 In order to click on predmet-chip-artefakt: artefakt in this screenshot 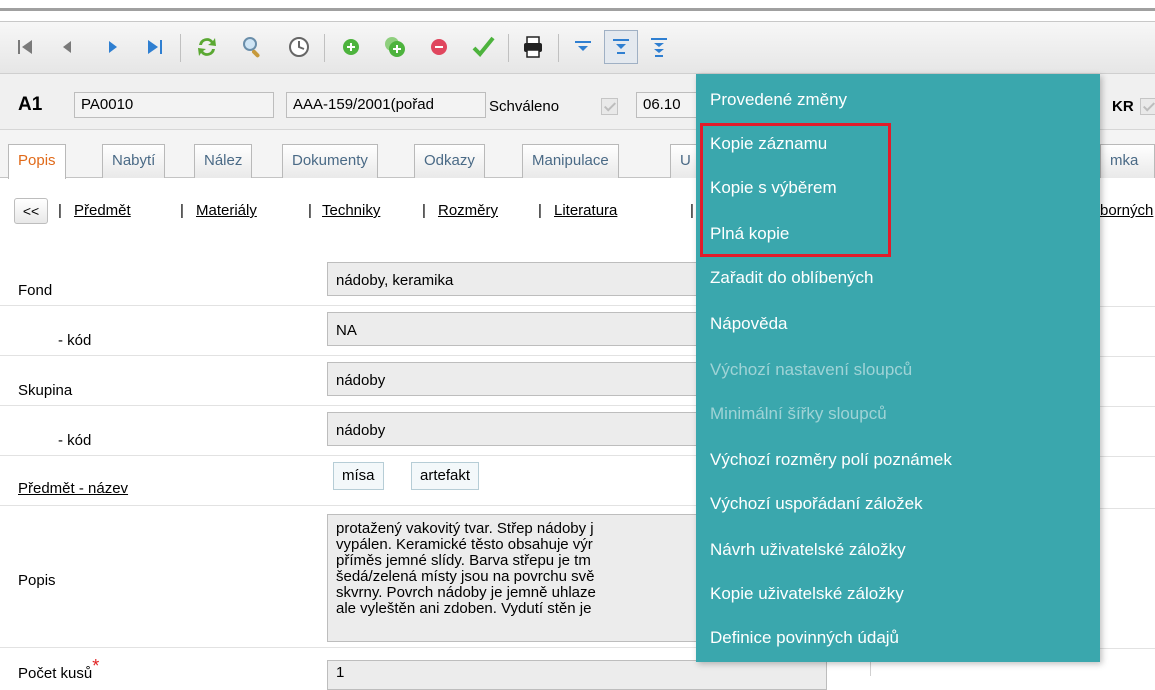, I will do `click(445, 476)`.